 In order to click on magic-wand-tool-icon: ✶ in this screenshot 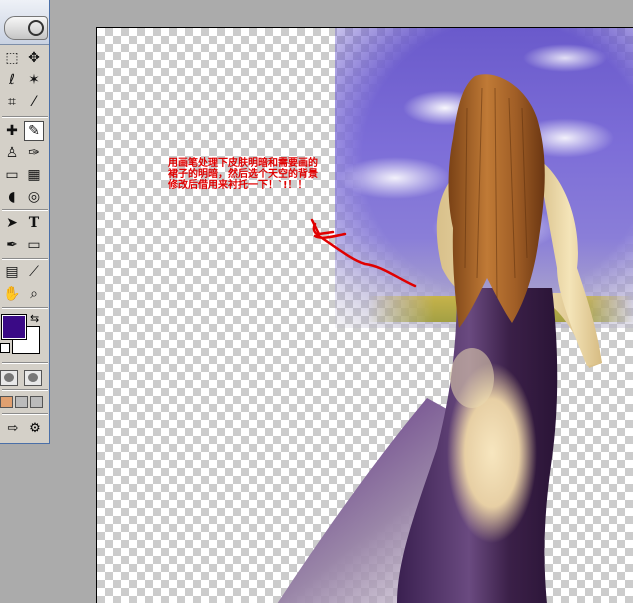, I will do `click(34, 80)`.